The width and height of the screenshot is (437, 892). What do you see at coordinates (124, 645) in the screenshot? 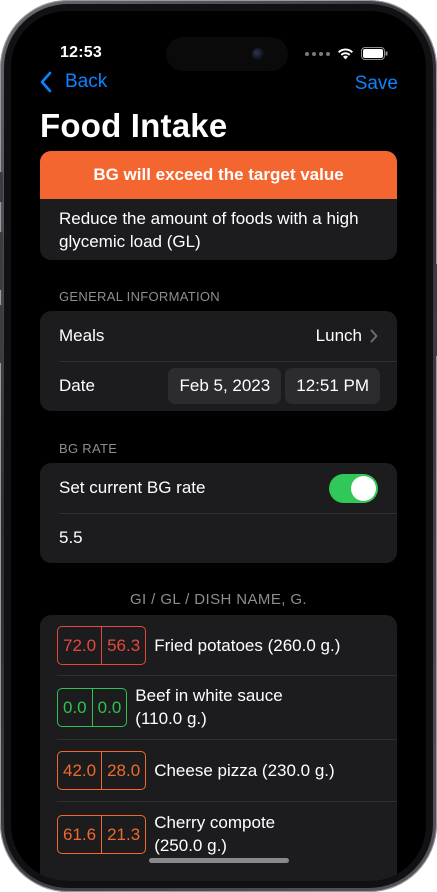
I see `gl-value: 56.3` at bounding box center [124, 645].